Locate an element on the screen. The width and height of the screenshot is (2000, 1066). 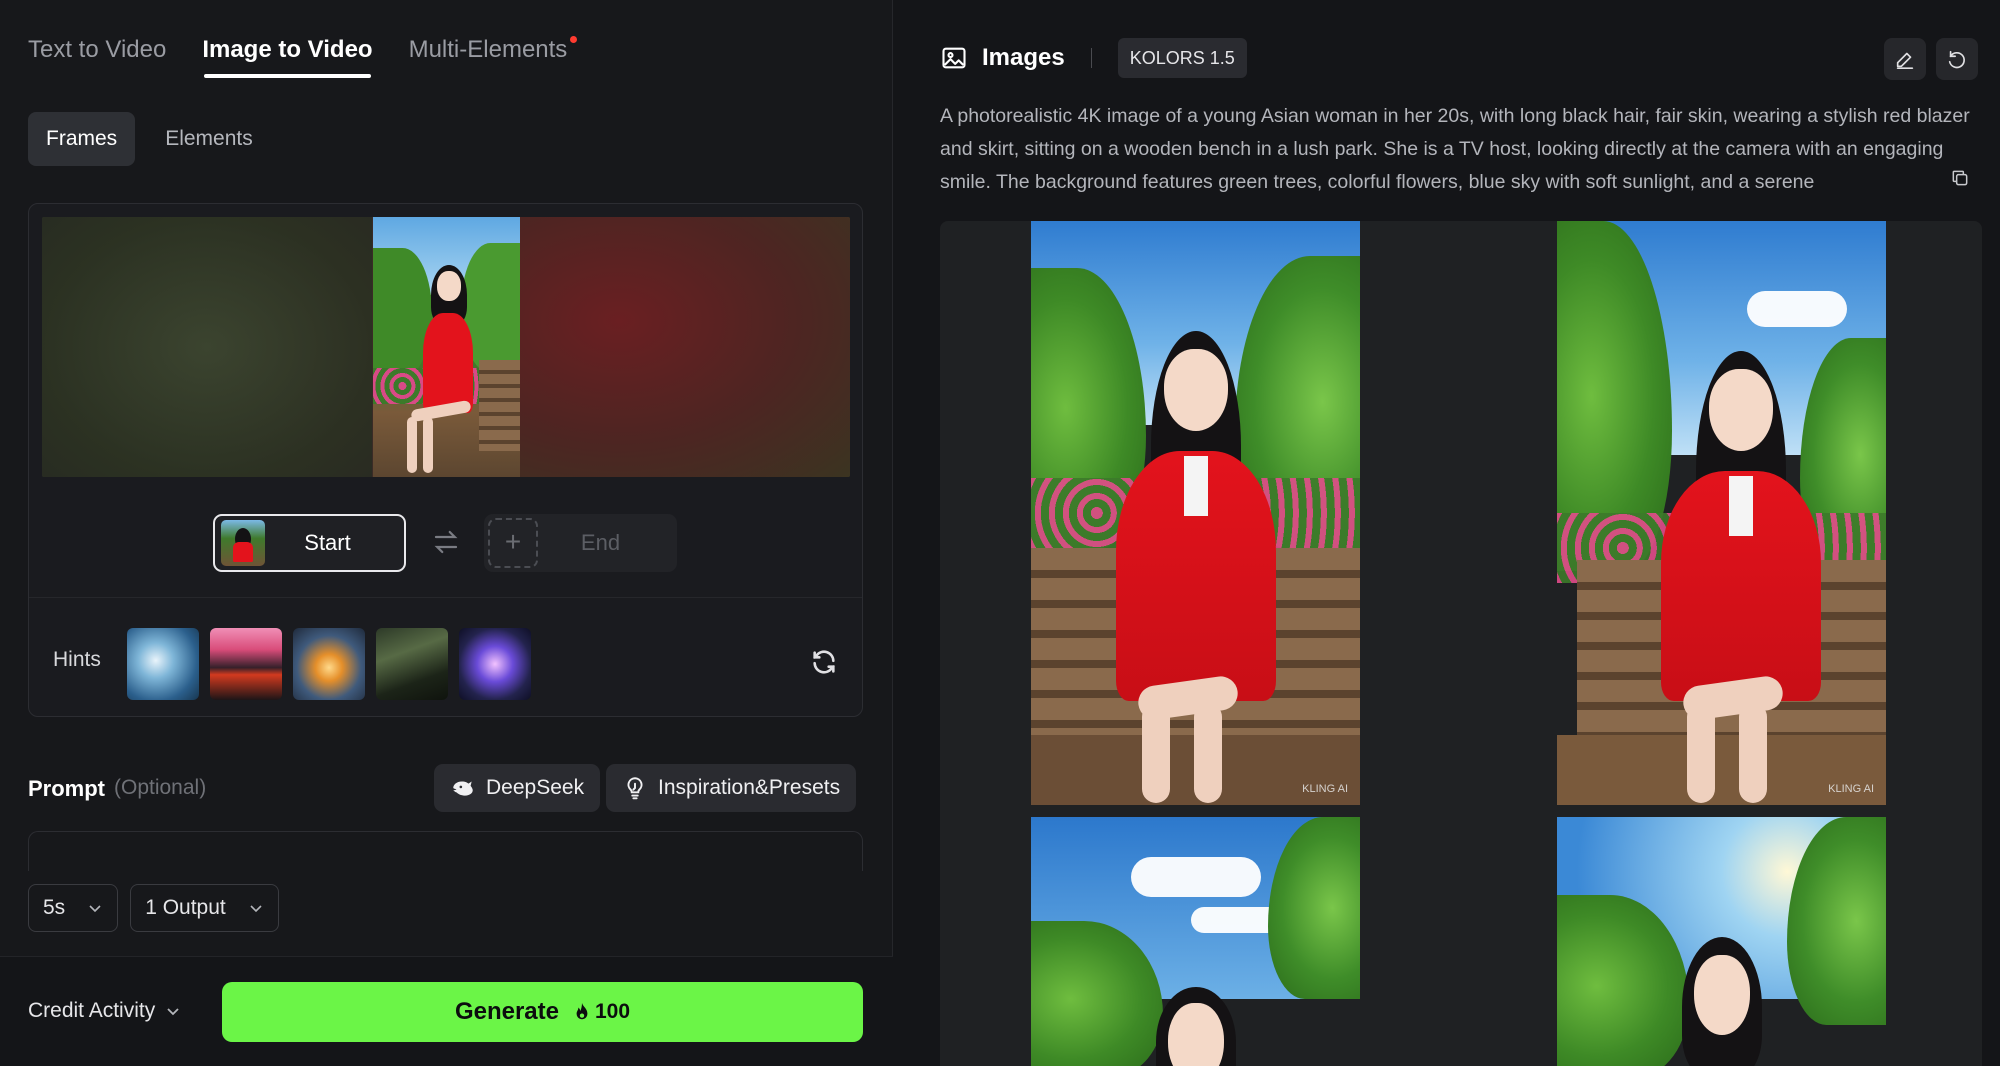
edit-button is located at coordinates (1905, 59).